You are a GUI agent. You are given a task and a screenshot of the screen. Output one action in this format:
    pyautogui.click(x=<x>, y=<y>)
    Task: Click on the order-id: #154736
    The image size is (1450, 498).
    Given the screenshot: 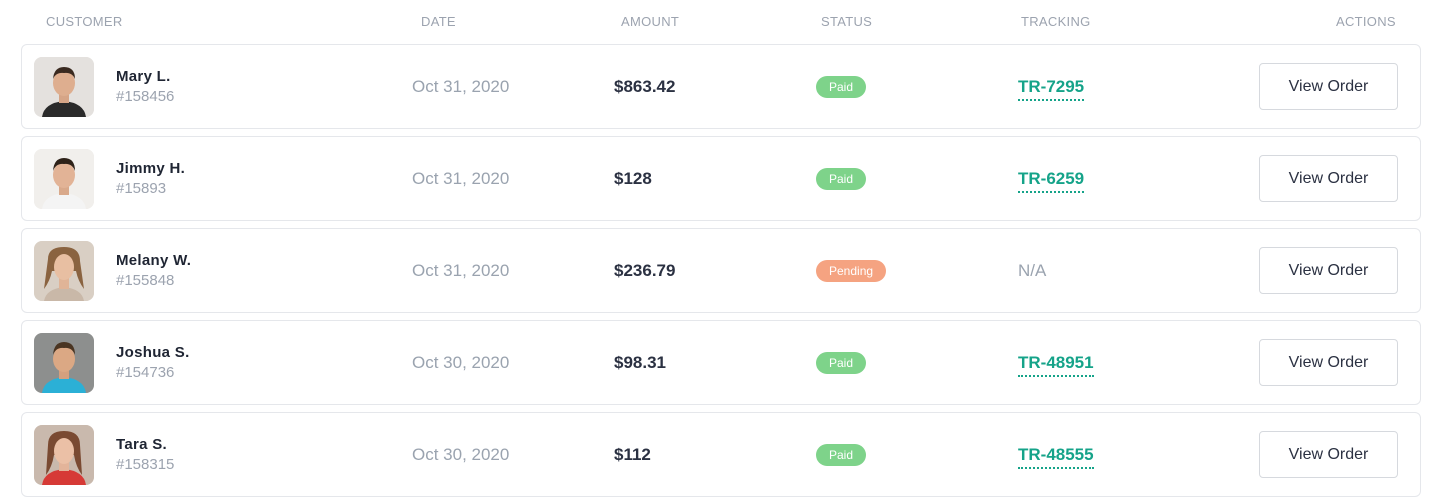 What is the action you would take?
    pyautogui.click(x=145, y=372)
    